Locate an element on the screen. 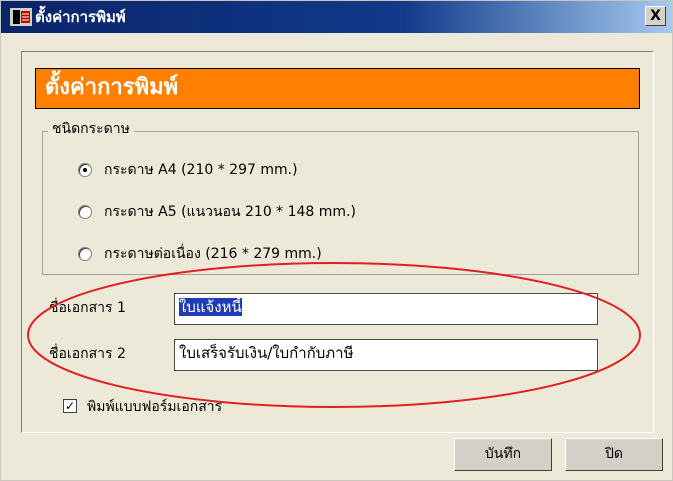  title-bar: ตั้งค่าการพิมพ์ X is located at coordinates (336, 17).